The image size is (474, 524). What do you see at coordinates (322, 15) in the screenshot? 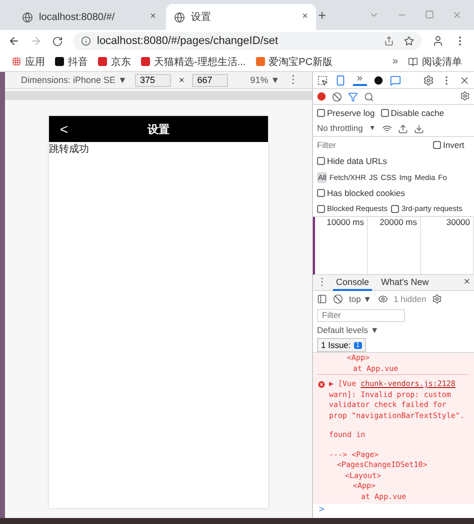
I see `new-tab-button: +` at bounding box center [322, 15].